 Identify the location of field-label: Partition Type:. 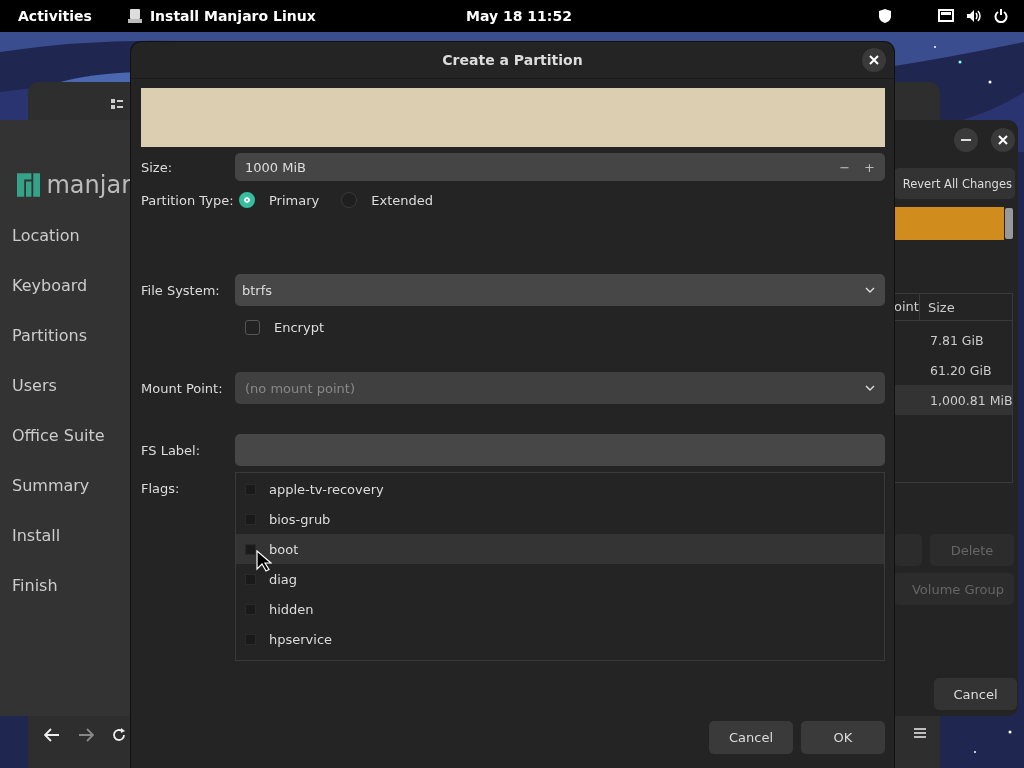
(188, 200).